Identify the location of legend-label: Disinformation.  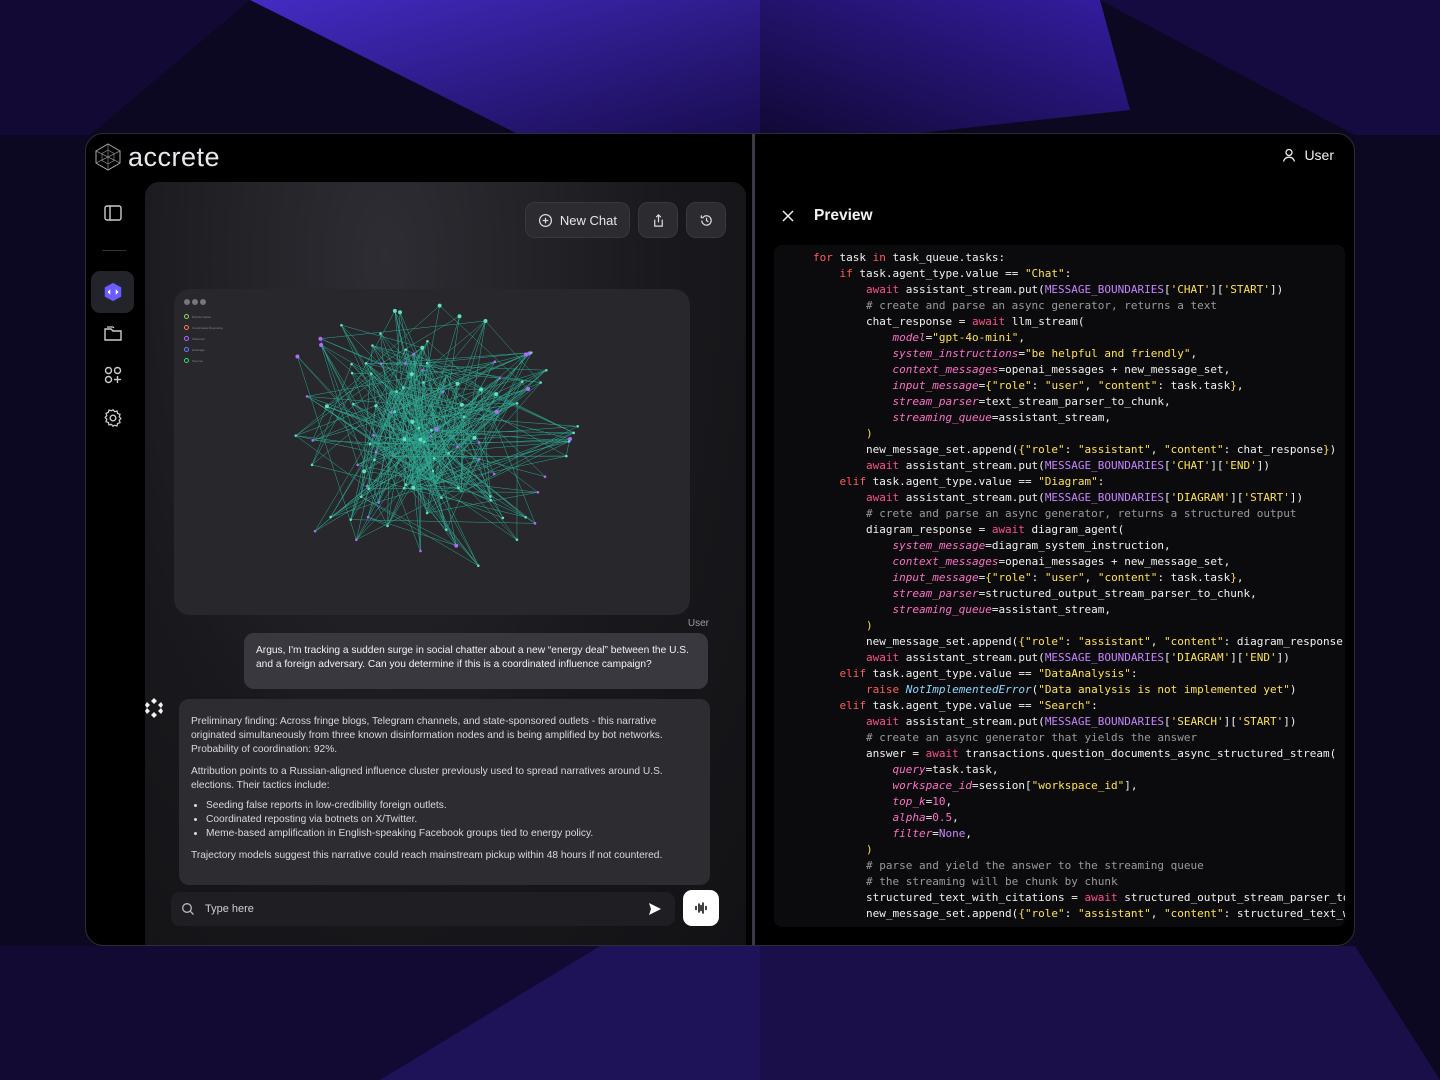
(202, 316).